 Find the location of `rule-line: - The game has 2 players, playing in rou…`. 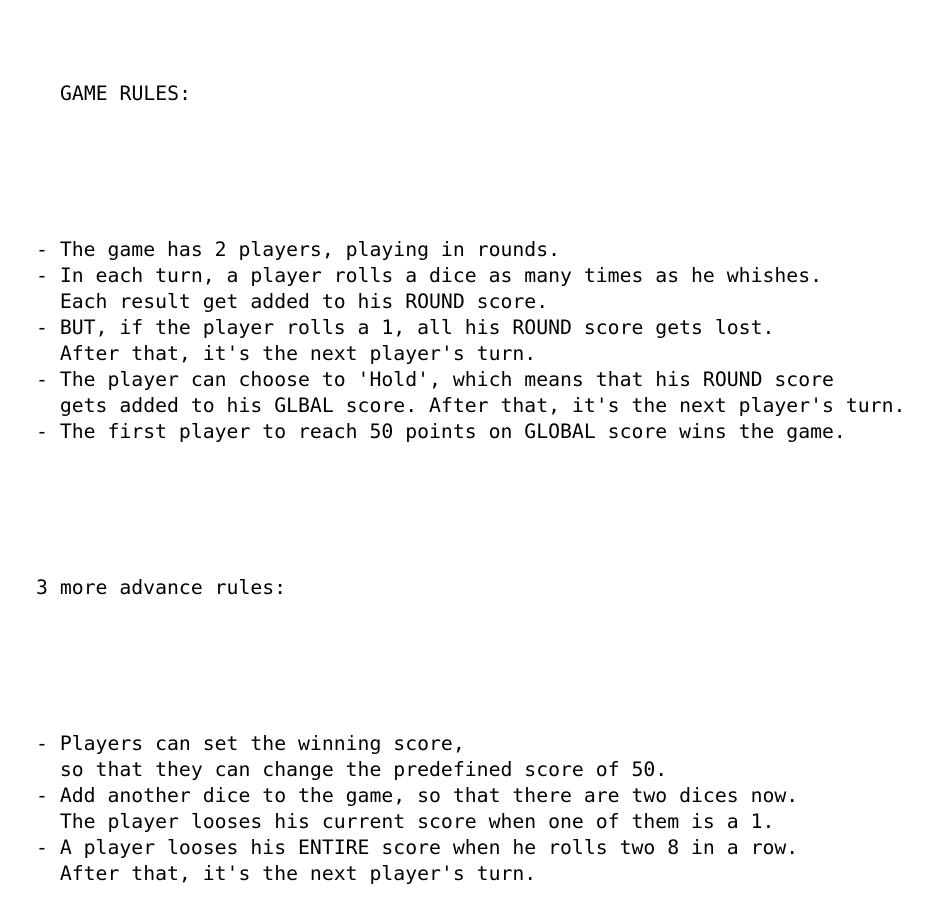

rule-line: - The game has 2 players, playing in rou… is located at coordinates (486, 250).